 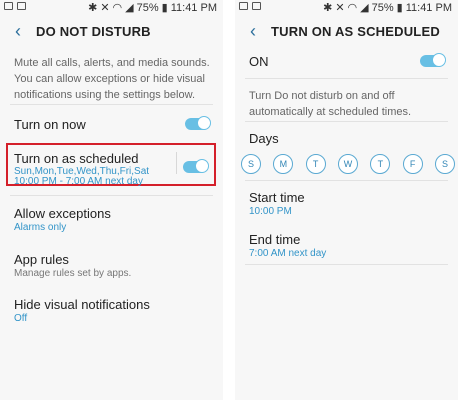 What do you see at coordinates (76, 158) in the screenshot?
I see `turn-on-as-scheduled-label: Turn on as scheduled` at bounding box center [76, 158].